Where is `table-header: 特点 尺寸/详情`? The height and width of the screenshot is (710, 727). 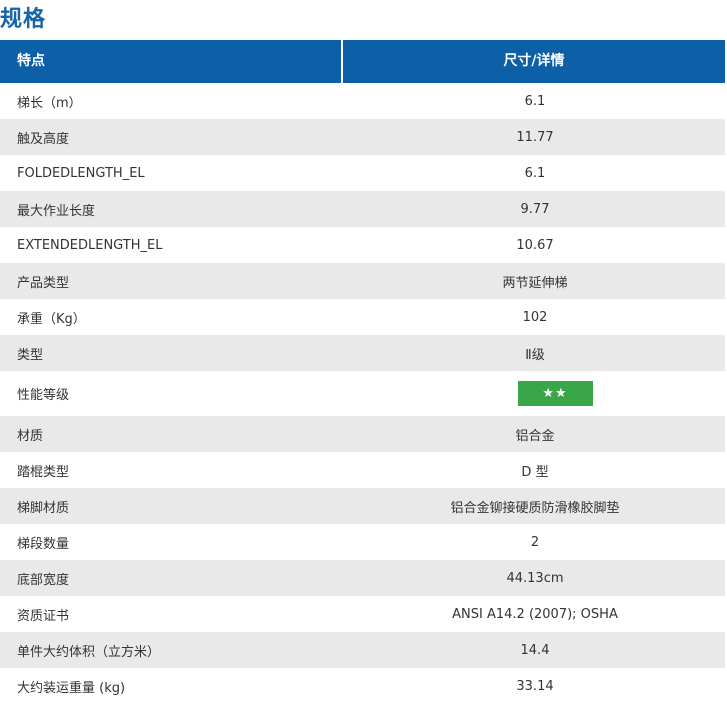
table-header: 特点 尺寸/详情 is located at coordinates (362, 61).